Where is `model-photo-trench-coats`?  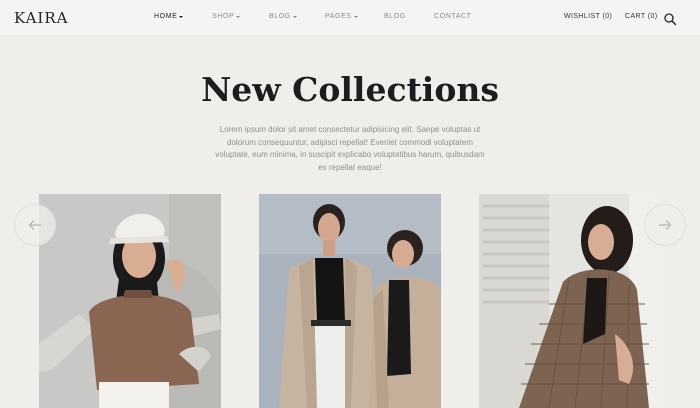
model-photo-trench-coats is located at coordinates (350, 301).